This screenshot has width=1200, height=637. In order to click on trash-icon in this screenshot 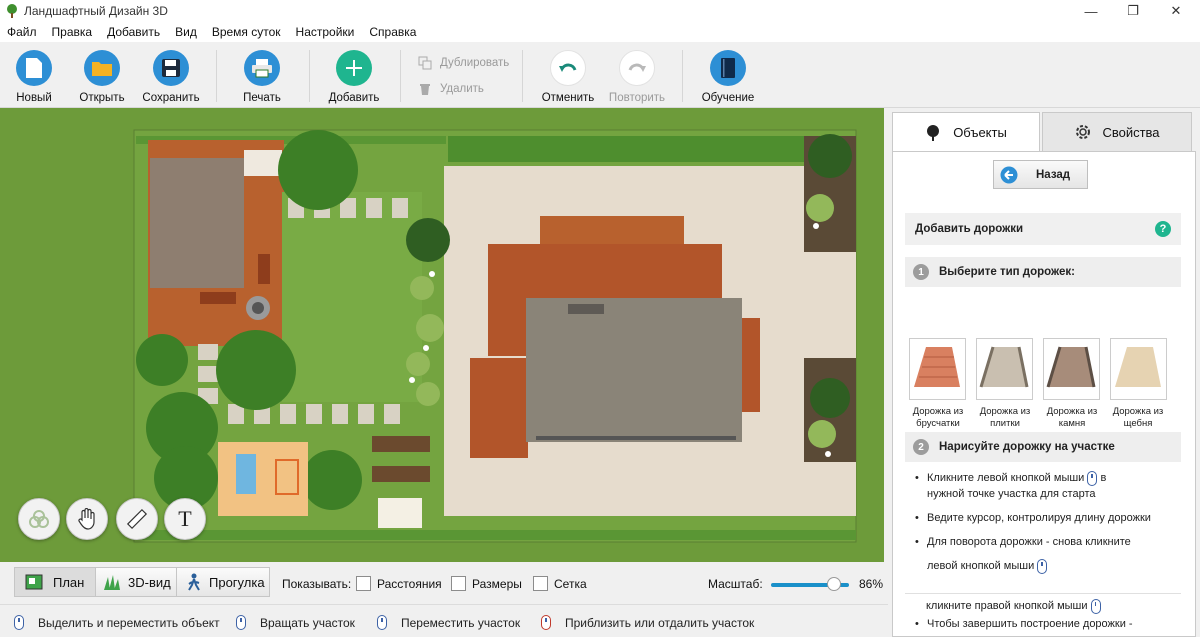, I will do `click(425, 89)`.